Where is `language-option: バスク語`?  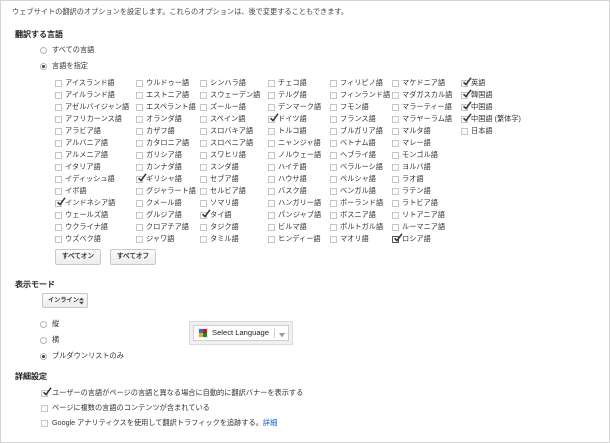
language-option: バスク語 is located at coordinates (287, 191).